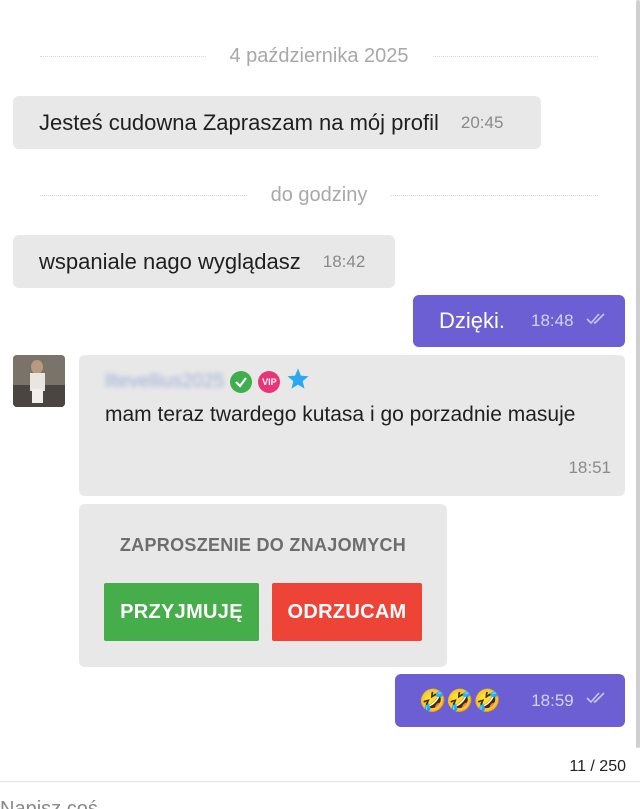  I want to click on incoming-message: wspaniale nago wyglądasz 18:42, so click(204, 261).